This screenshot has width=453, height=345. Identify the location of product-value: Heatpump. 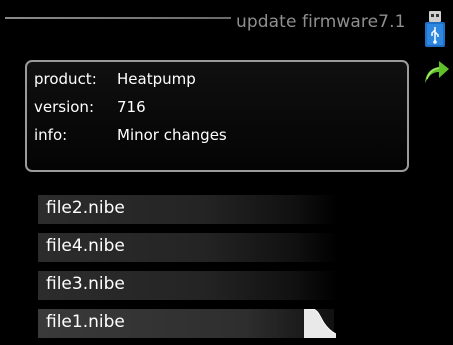
(156, 79).